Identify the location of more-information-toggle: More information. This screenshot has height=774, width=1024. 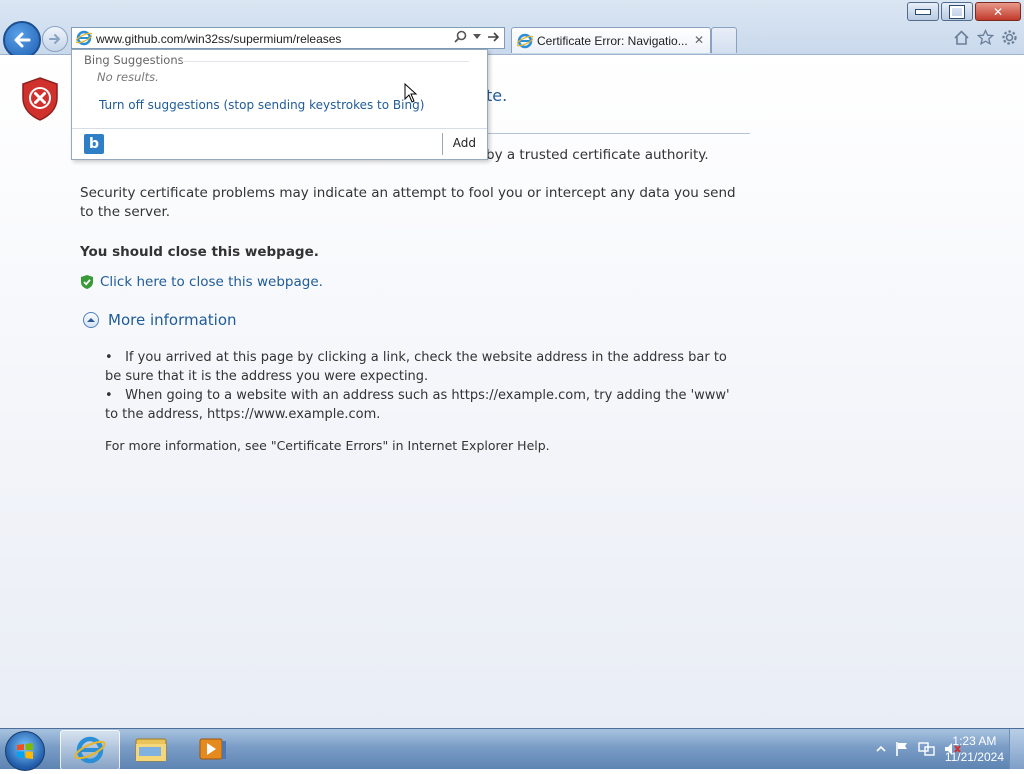
(160, 320).